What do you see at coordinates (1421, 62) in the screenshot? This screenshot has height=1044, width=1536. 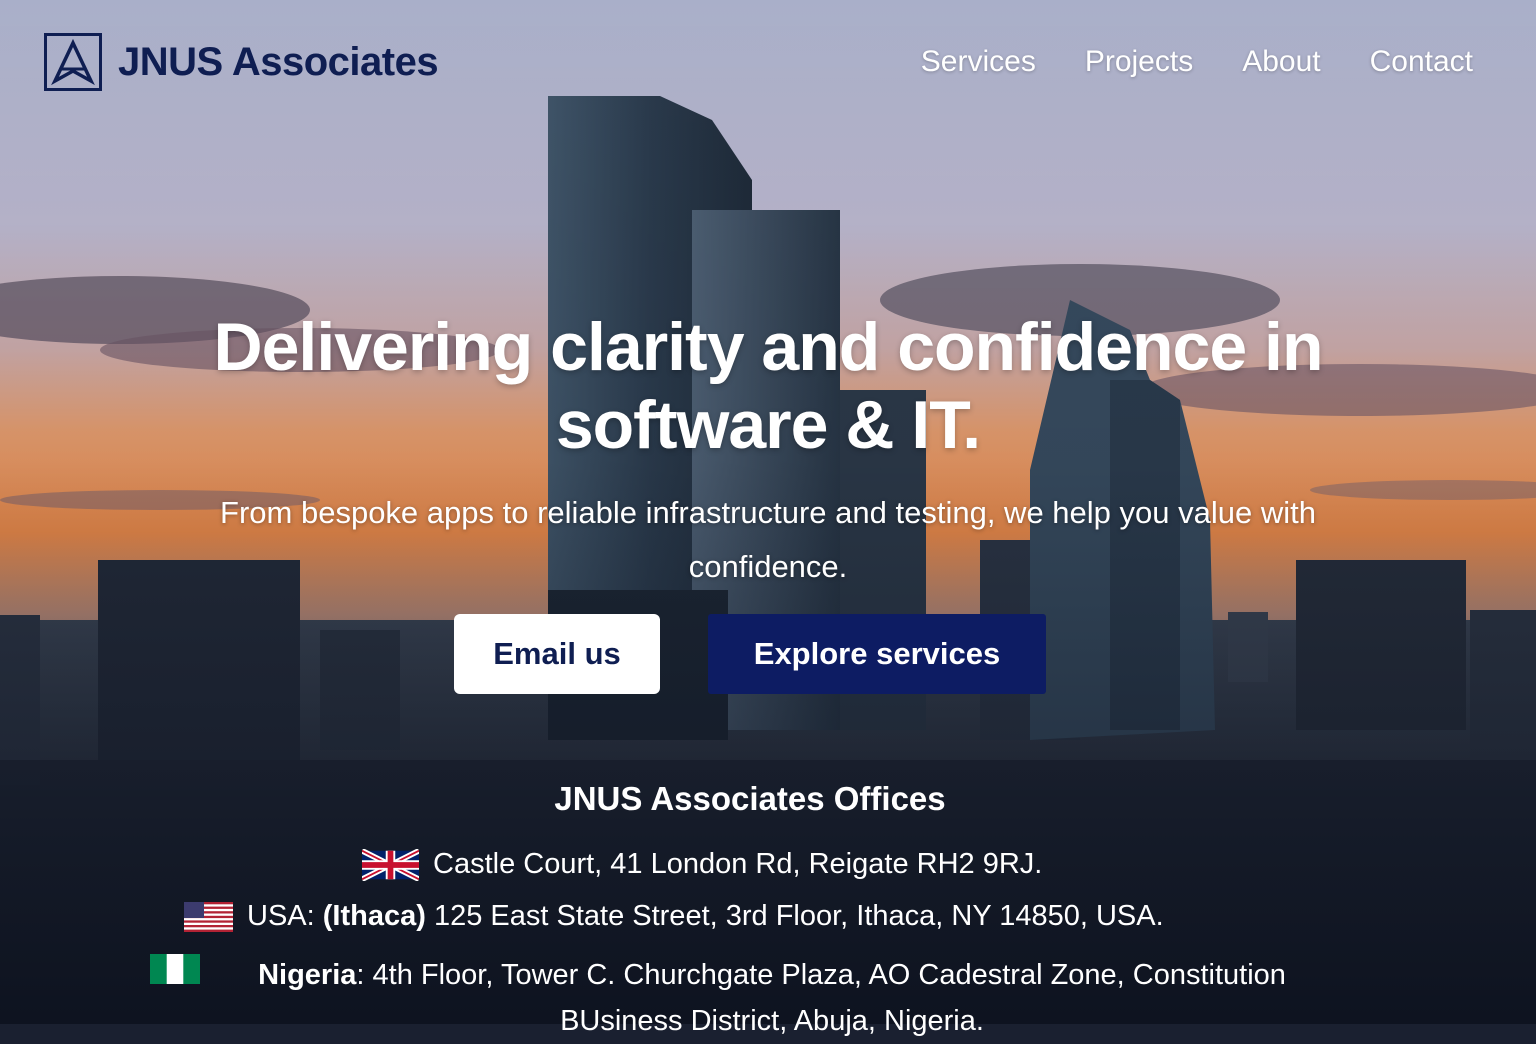 I see `nav-contact: Contact` at bounding box center [1421, 62].